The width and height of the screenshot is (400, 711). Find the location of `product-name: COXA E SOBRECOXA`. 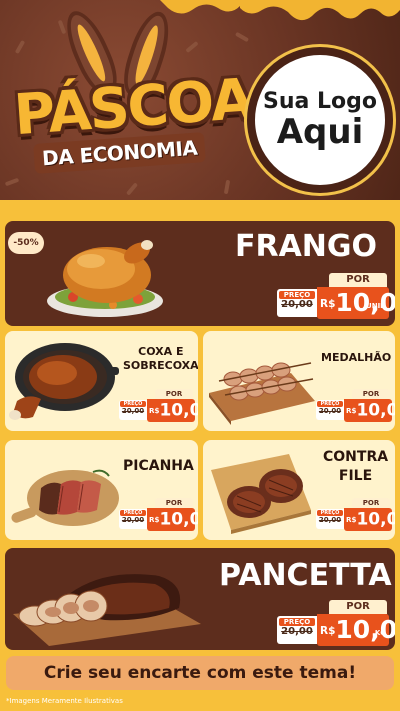

product-name: COXA E SOBRECOXA is located at coordinates (160, 359).